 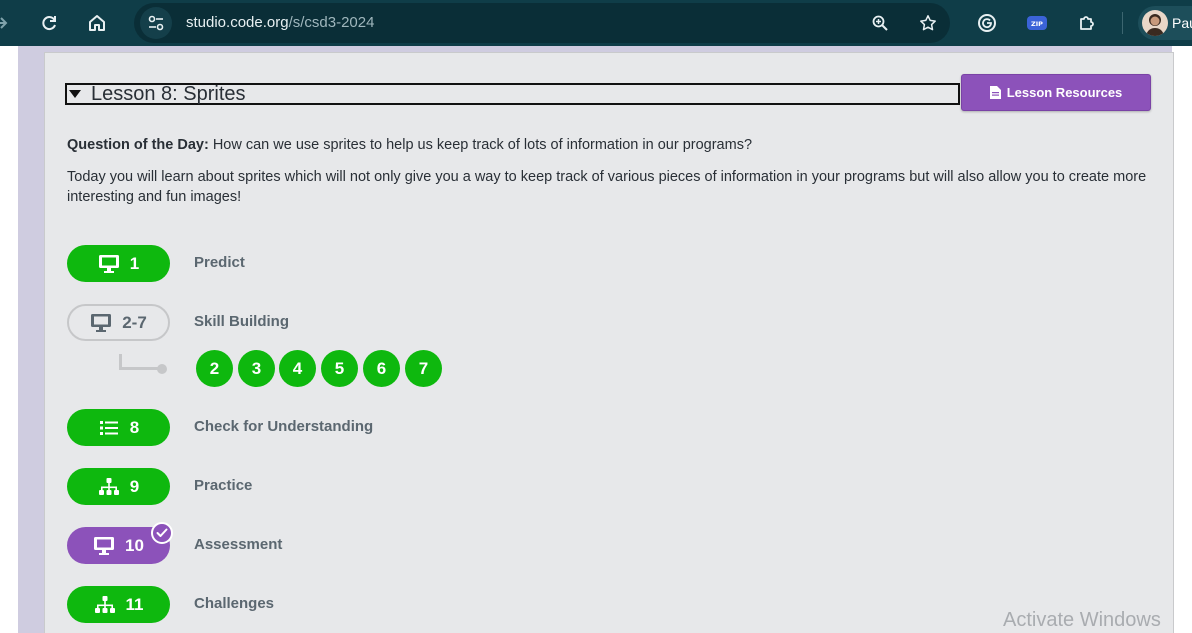 I want to click on level-1-button: 1, so click(x=118, y=263).